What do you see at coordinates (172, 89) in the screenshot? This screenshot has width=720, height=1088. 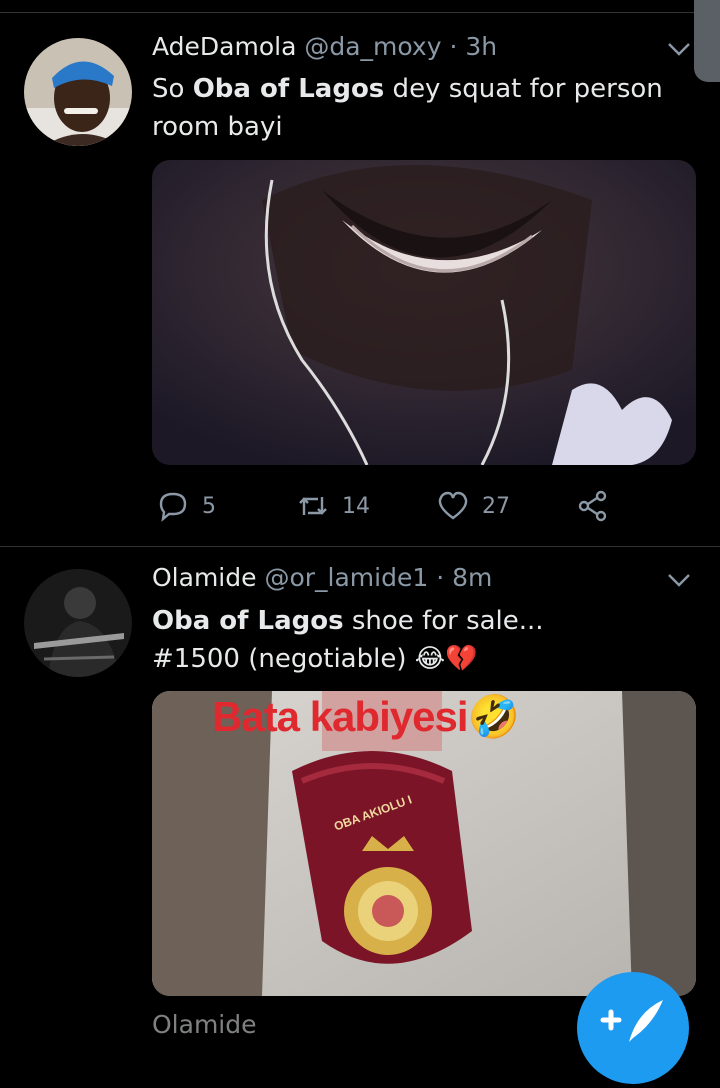 I see `text-prefix: So` at bounding box center [172, 89].